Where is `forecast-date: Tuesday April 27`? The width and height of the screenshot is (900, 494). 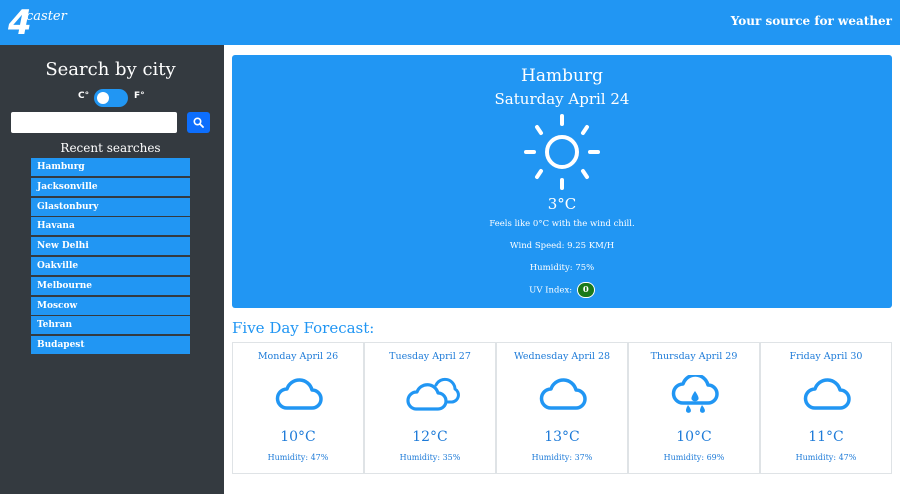
forecast-date: Tuesday April 27 is located at coordinates (430, 356).